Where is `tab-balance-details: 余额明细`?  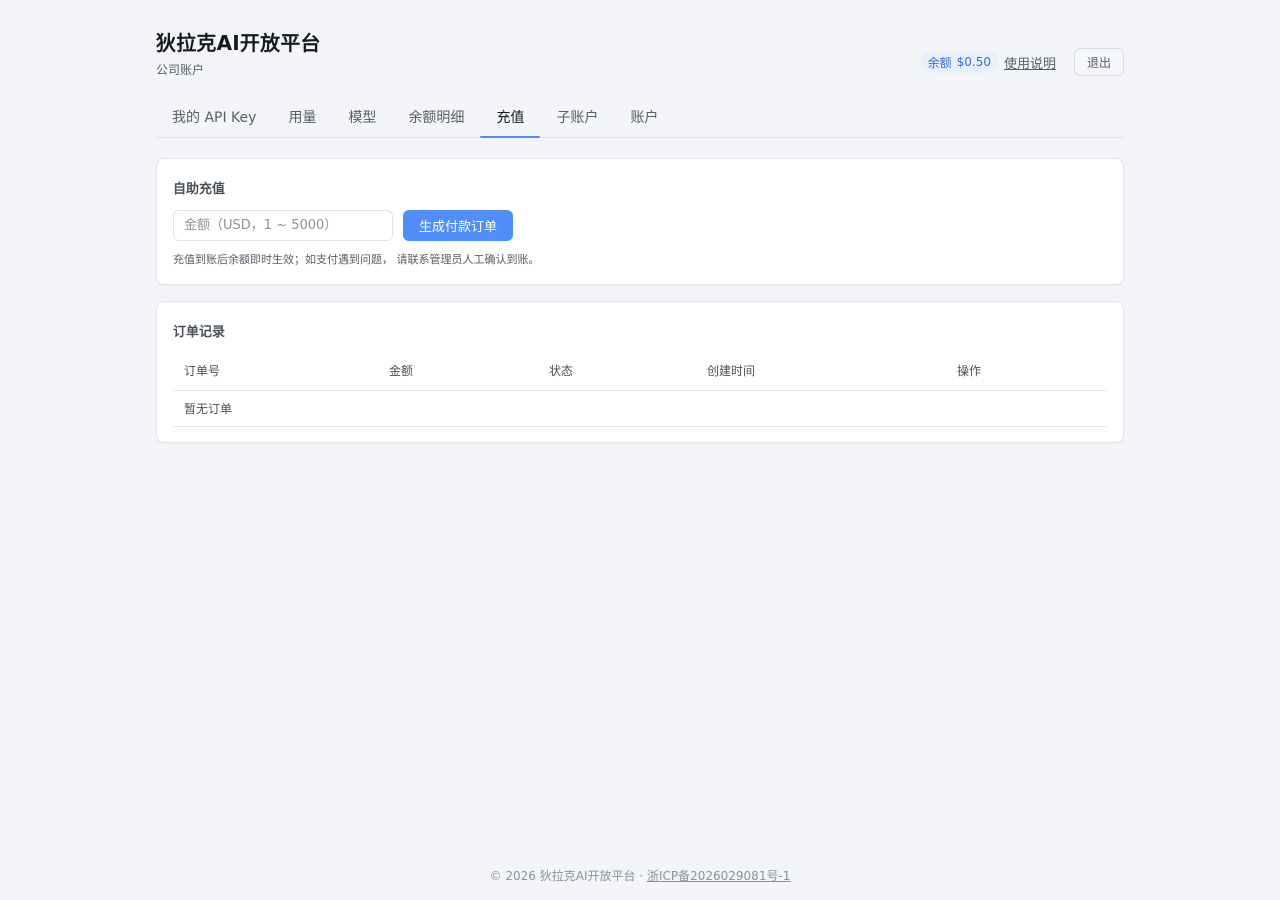
tab-balance-details: 余额明细 is located at coordinates (436, 116).